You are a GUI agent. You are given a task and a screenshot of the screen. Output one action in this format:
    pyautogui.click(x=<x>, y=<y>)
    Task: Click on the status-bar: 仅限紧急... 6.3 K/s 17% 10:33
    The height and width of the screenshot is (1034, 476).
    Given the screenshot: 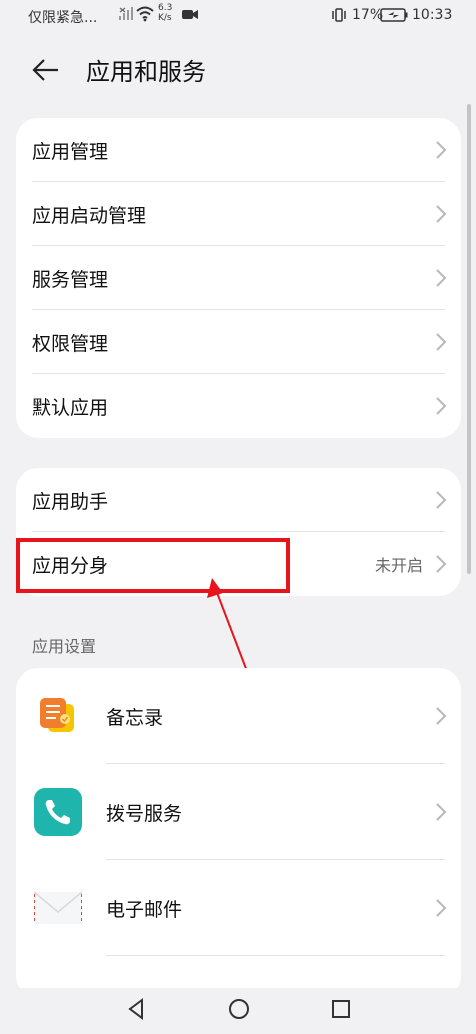 What is the action you would take?
    pyautogui.click(x=238, y=17)
    